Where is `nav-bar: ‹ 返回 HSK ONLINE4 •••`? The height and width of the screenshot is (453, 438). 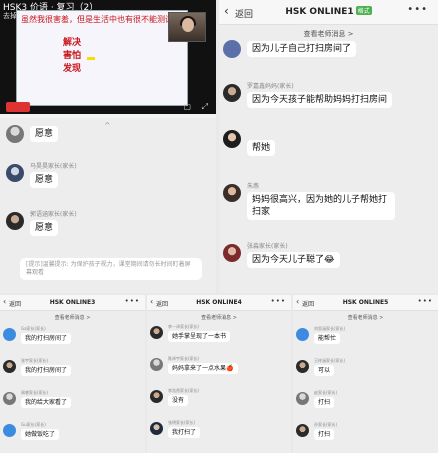
nav-bar: ‹ 返回 HSK ONLINE4 ••• is located at coordinates (219, 303).